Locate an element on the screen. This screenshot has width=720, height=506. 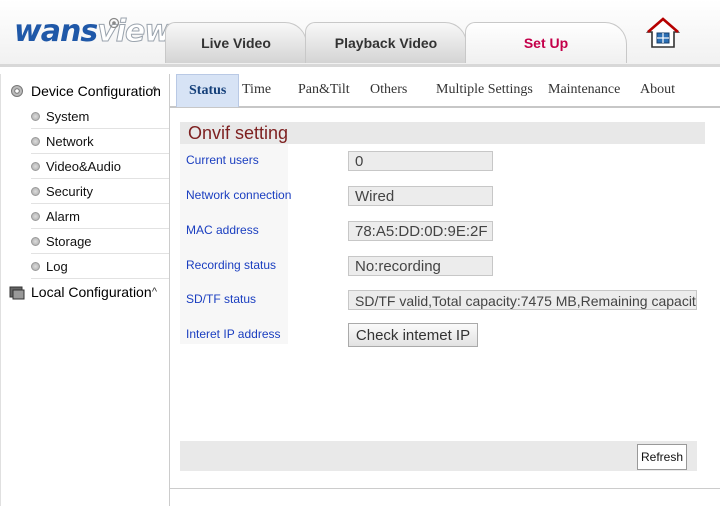
tab-label: Status is located at coordinates (208, 90).